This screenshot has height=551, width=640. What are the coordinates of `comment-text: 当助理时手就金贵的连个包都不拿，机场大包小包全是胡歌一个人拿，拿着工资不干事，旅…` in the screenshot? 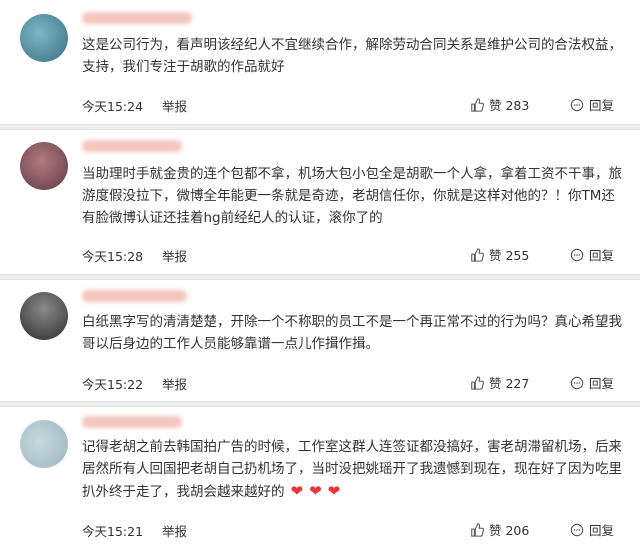 It's located at (352, 196).